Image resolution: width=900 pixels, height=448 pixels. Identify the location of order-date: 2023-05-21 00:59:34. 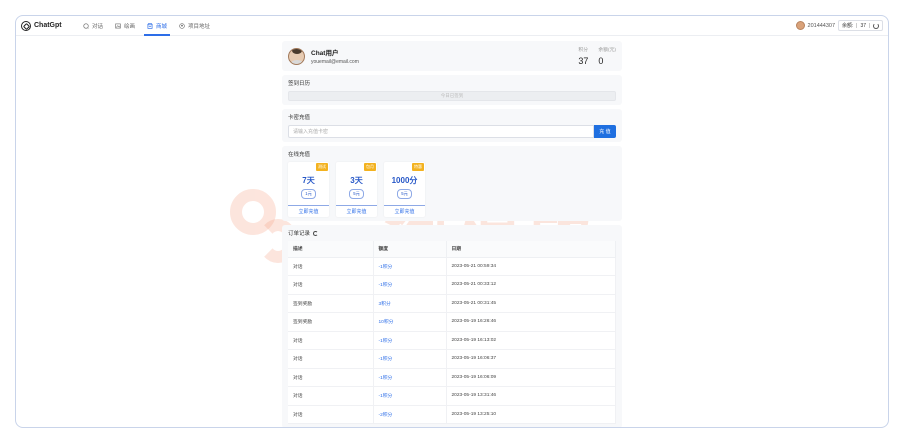
(531, 266).